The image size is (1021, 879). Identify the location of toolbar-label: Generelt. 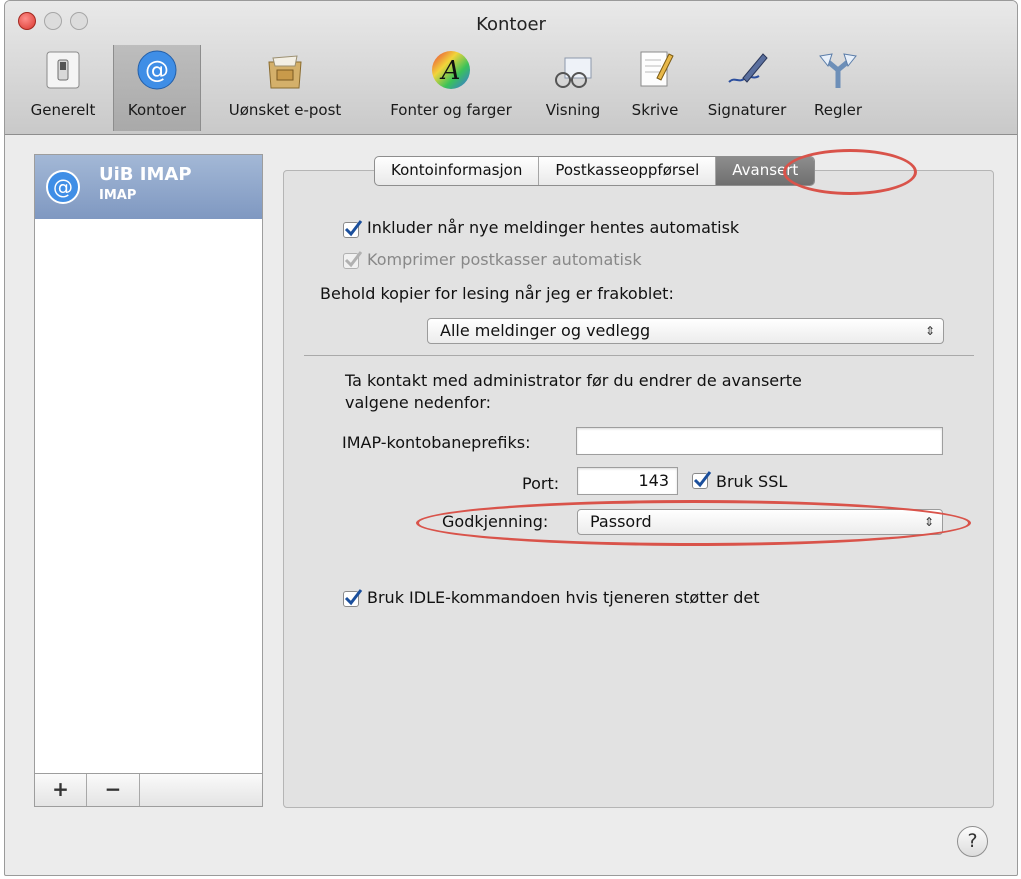
(63, 110).